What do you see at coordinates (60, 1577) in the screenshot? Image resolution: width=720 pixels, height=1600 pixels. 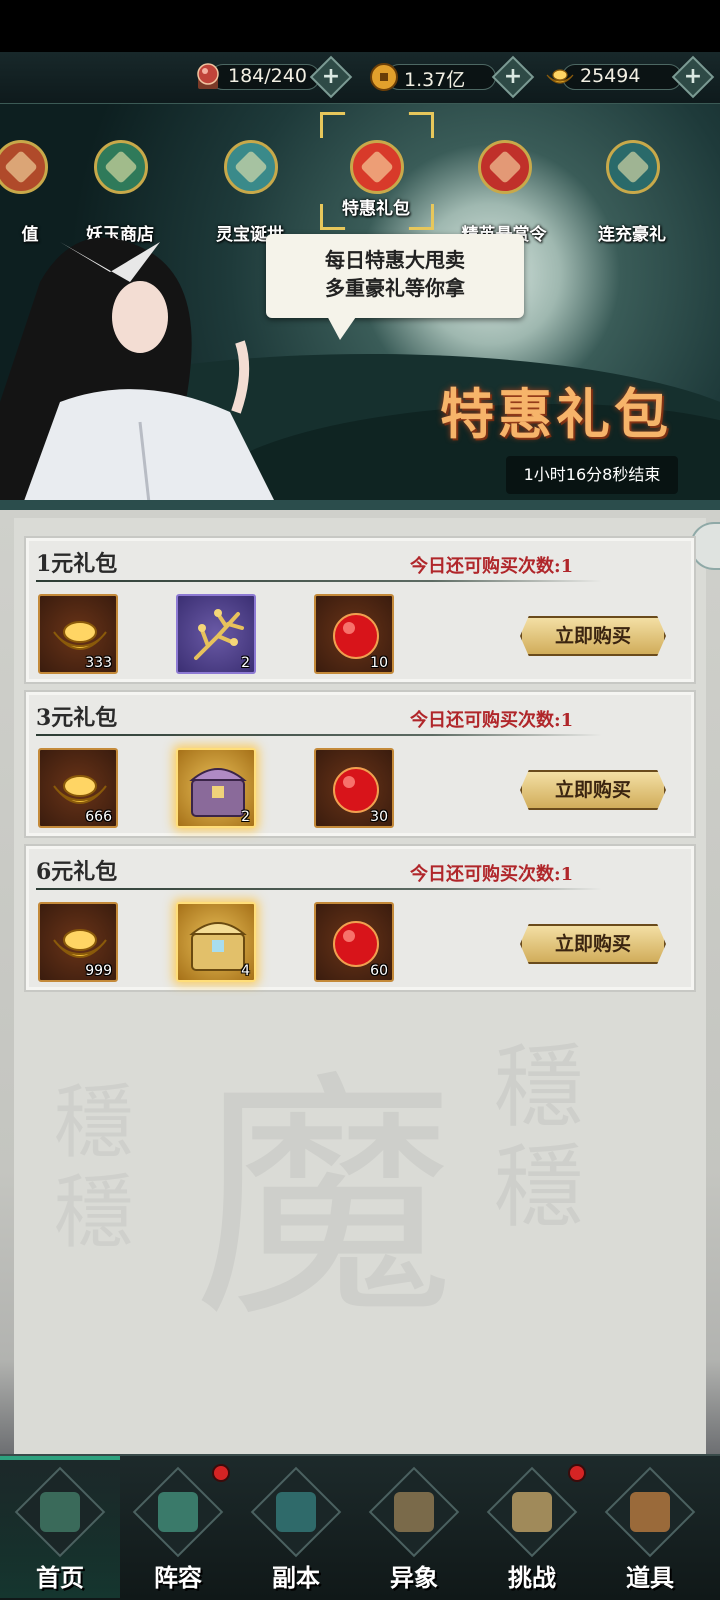 I see `nav-label: 首页` at bounding box center [60, 1577].